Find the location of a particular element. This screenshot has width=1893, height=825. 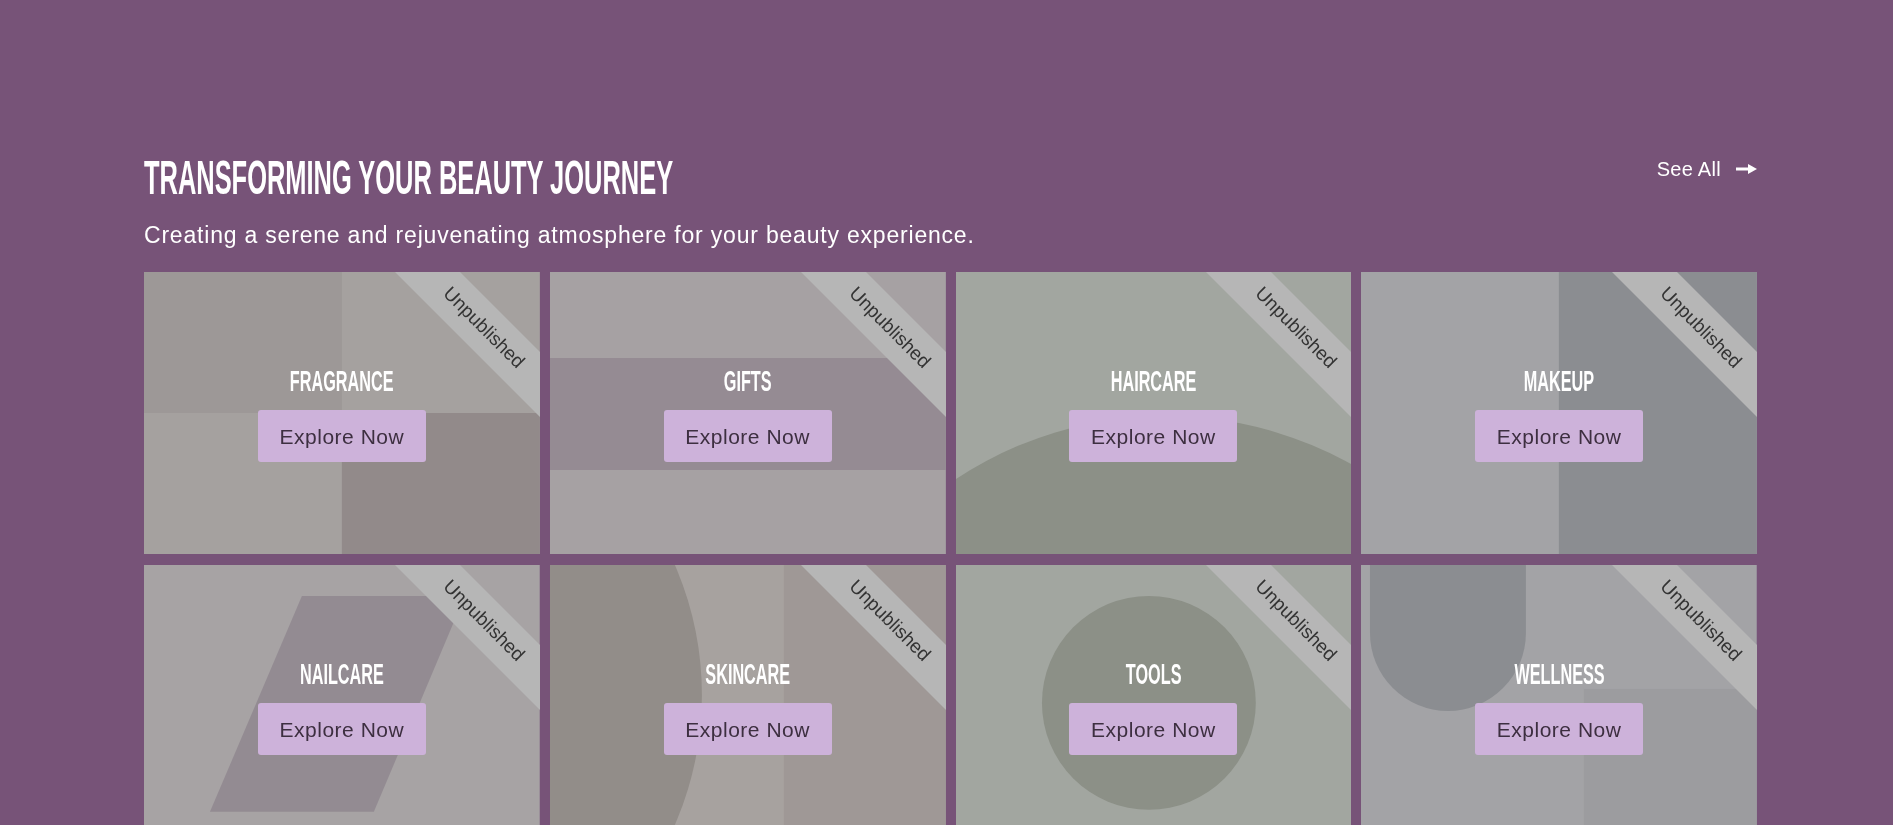

section-subtitle: Creating a serene and rejuvenating atmosphere for your beauty experience. is located at coordinates (560, 235).